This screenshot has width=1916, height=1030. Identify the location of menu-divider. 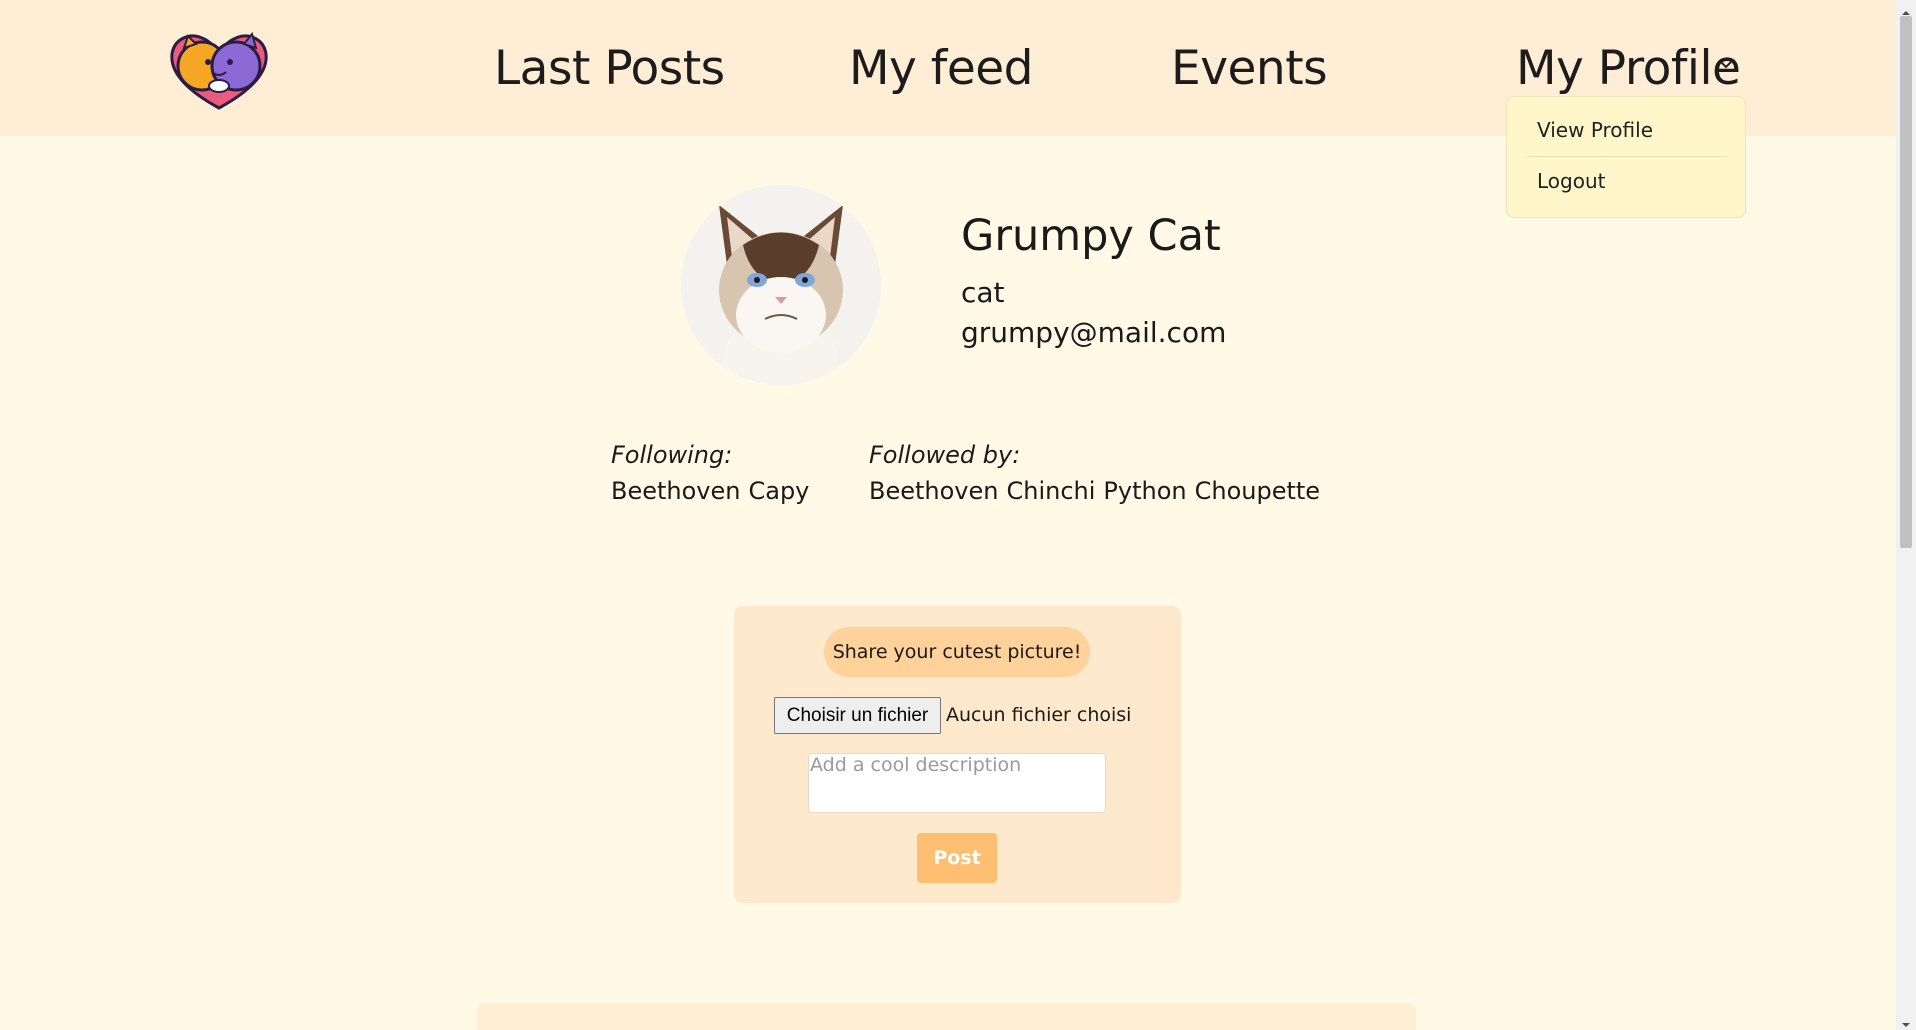
(1627, 156).